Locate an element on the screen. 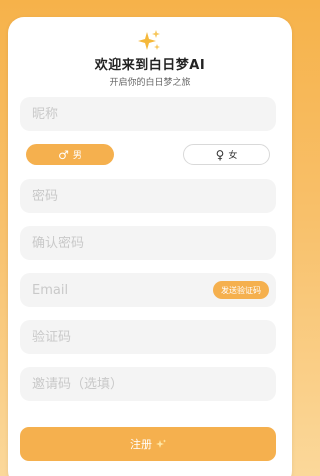 This screenshot has height=476, width=320. email-field: 发送验证码 is located at coordinates (148, 290).